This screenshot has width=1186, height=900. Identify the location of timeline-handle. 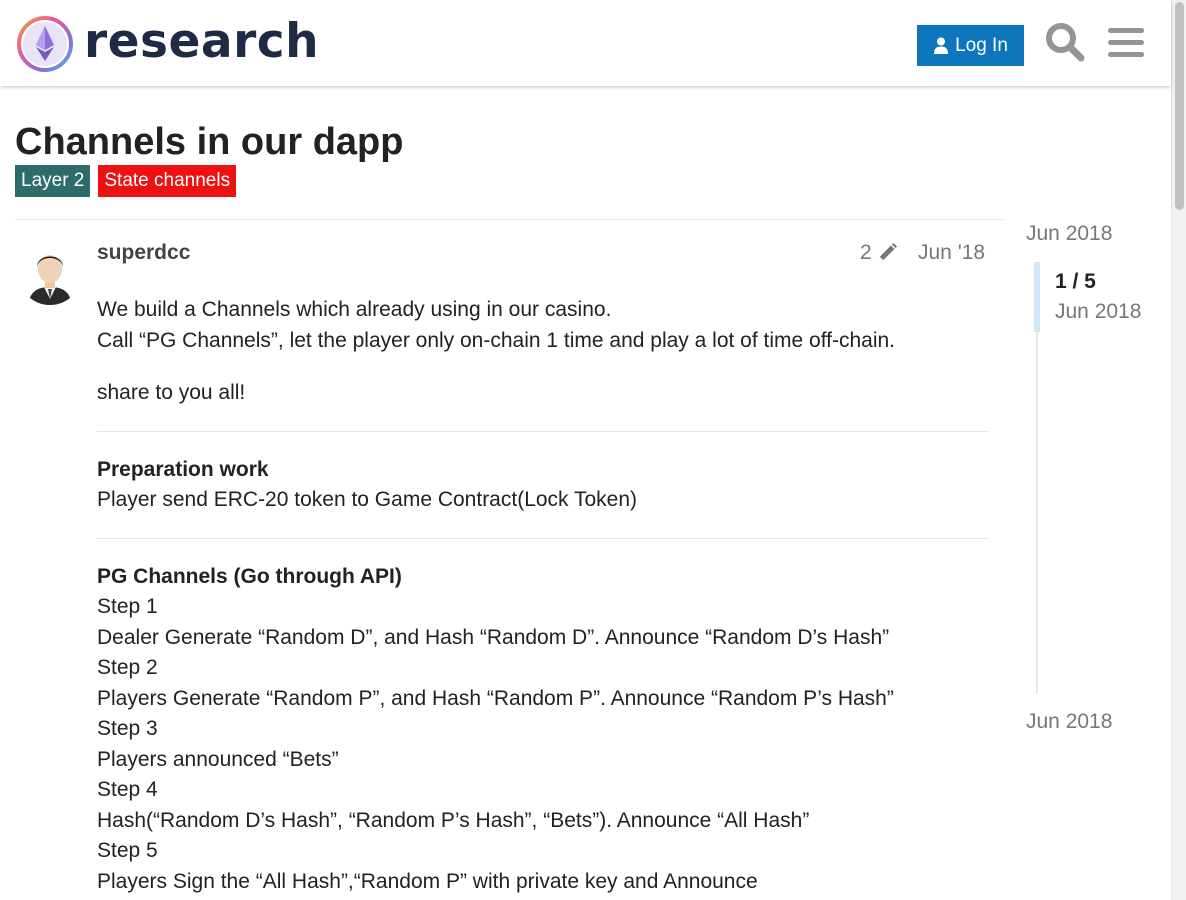
(1037, 297).